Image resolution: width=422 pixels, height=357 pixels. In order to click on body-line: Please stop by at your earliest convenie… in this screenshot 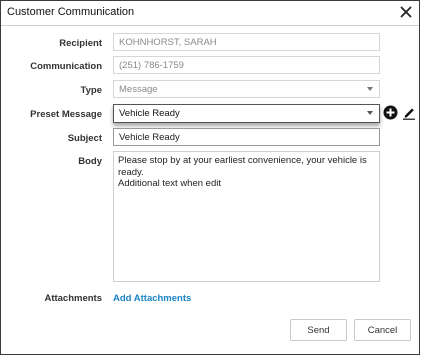, I will do `click(242, 160)`.